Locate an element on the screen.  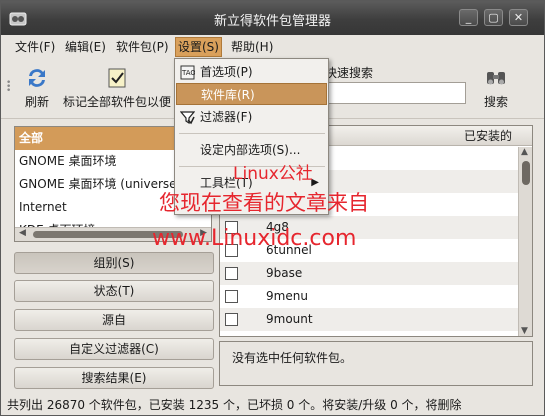
scroll-up-arrow-icon: ▲ is located at coordinates (524, 152).